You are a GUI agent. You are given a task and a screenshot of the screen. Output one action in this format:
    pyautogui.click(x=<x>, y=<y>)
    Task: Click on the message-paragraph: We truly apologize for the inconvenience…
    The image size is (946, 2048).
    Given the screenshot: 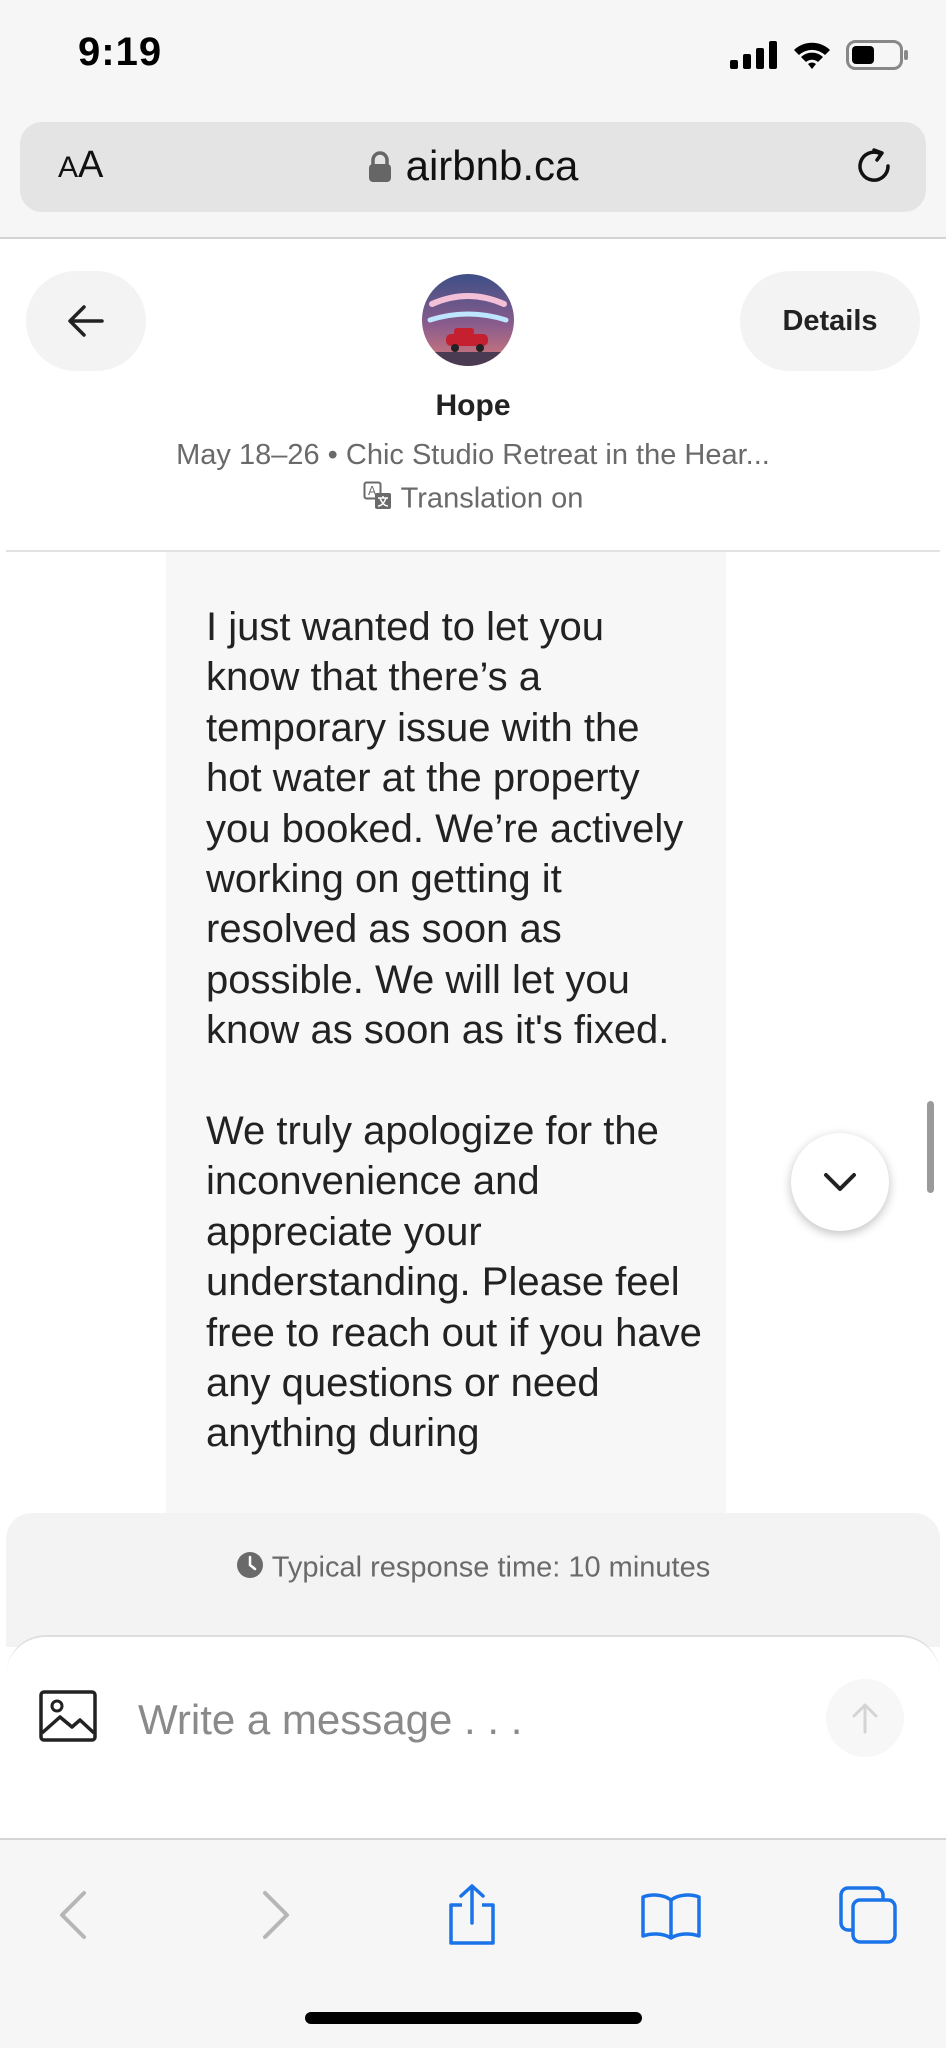 What is the action you would take?
    pyautogui.click(x=454, y=1282)
    